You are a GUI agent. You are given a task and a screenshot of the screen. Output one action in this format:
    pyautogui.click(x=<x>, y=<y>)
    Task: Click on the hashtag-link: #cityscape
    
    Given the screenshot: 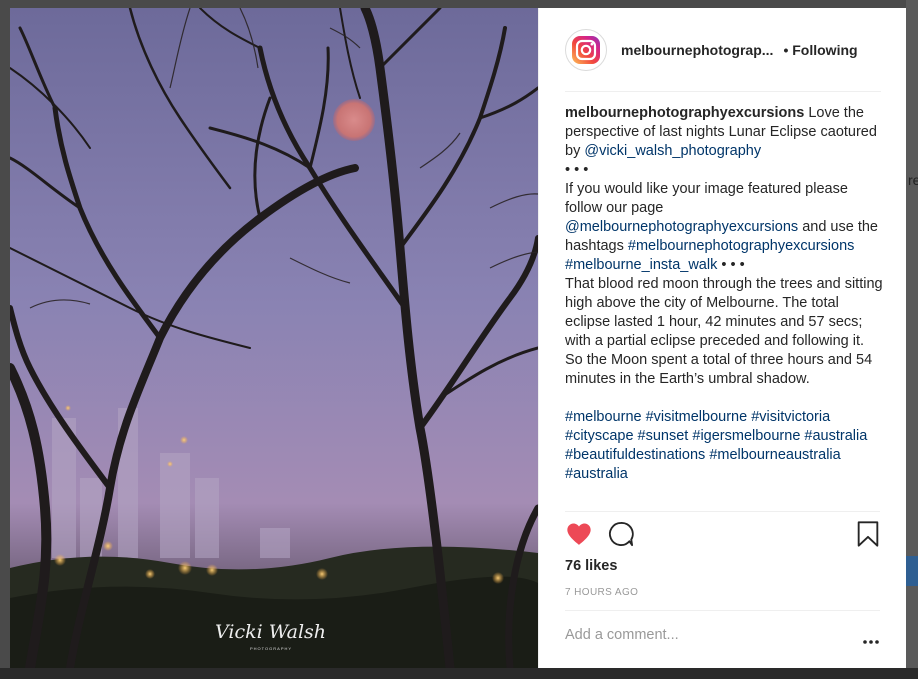 What is the action you would take?
    pyautogui.click(x=599, y=436)
    